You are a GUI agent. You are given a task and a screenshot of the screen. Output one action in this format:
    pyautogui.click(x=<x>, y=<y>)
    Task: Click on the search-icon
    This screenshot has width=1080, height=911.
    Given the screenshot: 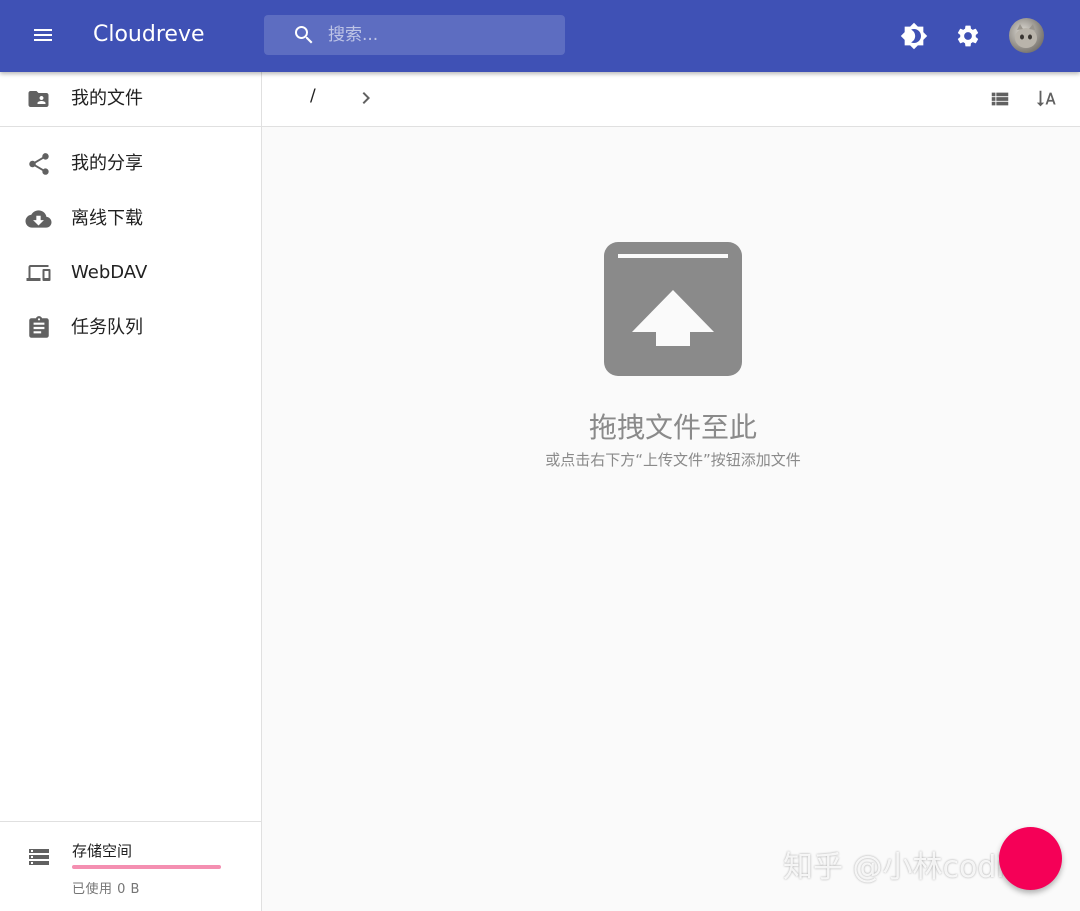 What is the action you would take?
    pyautogui.click(x=304, y=35)
    